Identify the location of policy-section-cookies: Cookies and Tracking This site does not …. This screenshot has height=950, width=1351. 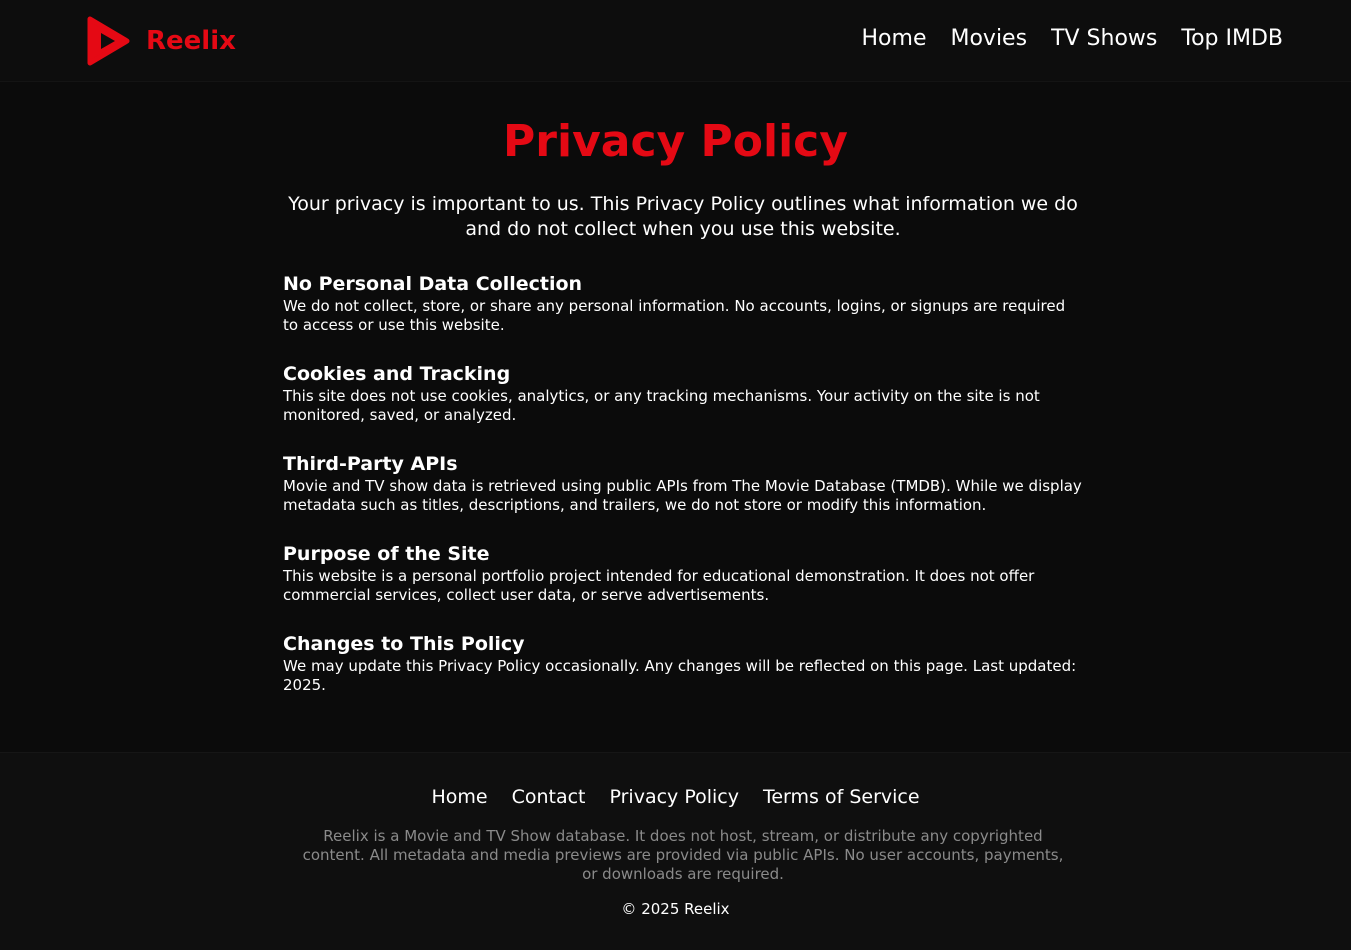
(683, 406).